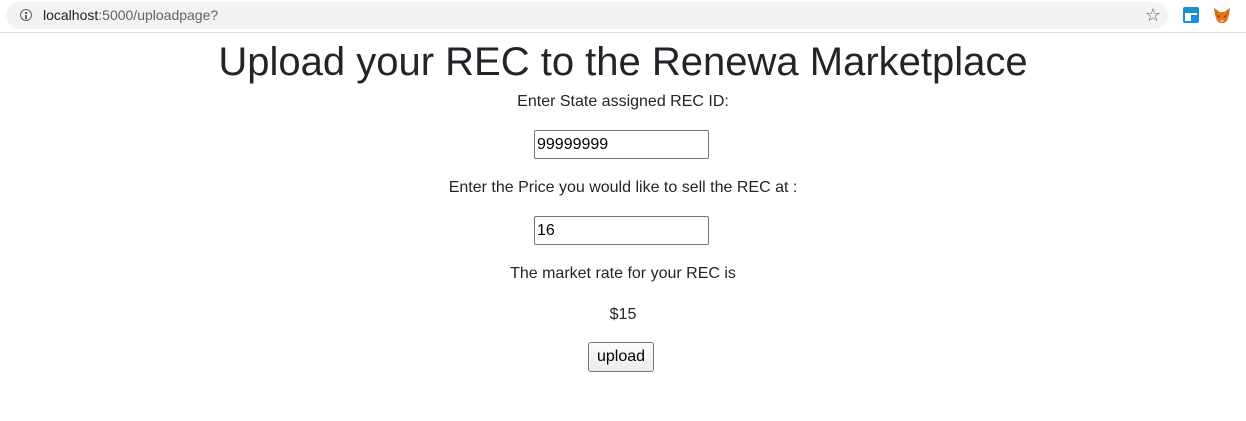  I want to click on info-icon, so click(26, 15).